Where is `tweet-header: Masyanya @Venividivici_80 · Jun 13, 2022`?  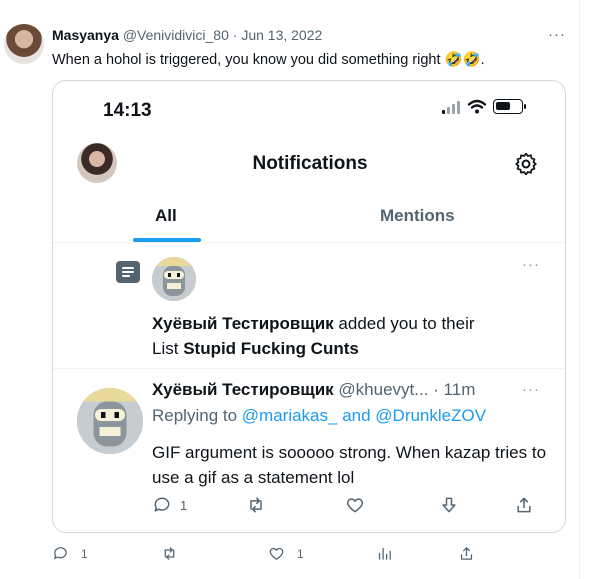
tweet-header: Masyanya @Venividivici_80 · Jun 13, 2022 is located at coordinates (187, 35).